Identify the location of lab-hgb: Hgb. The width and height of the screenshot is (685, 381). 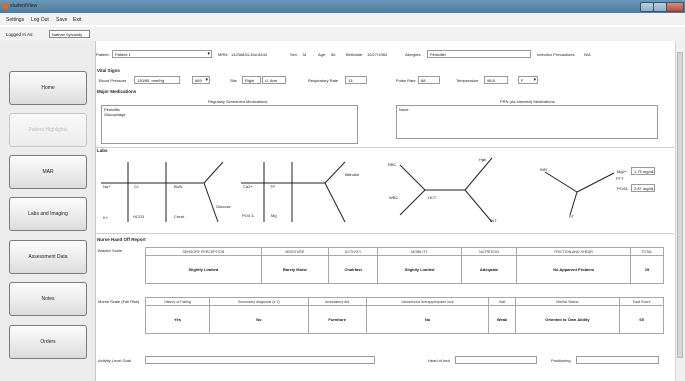
(483, 159).